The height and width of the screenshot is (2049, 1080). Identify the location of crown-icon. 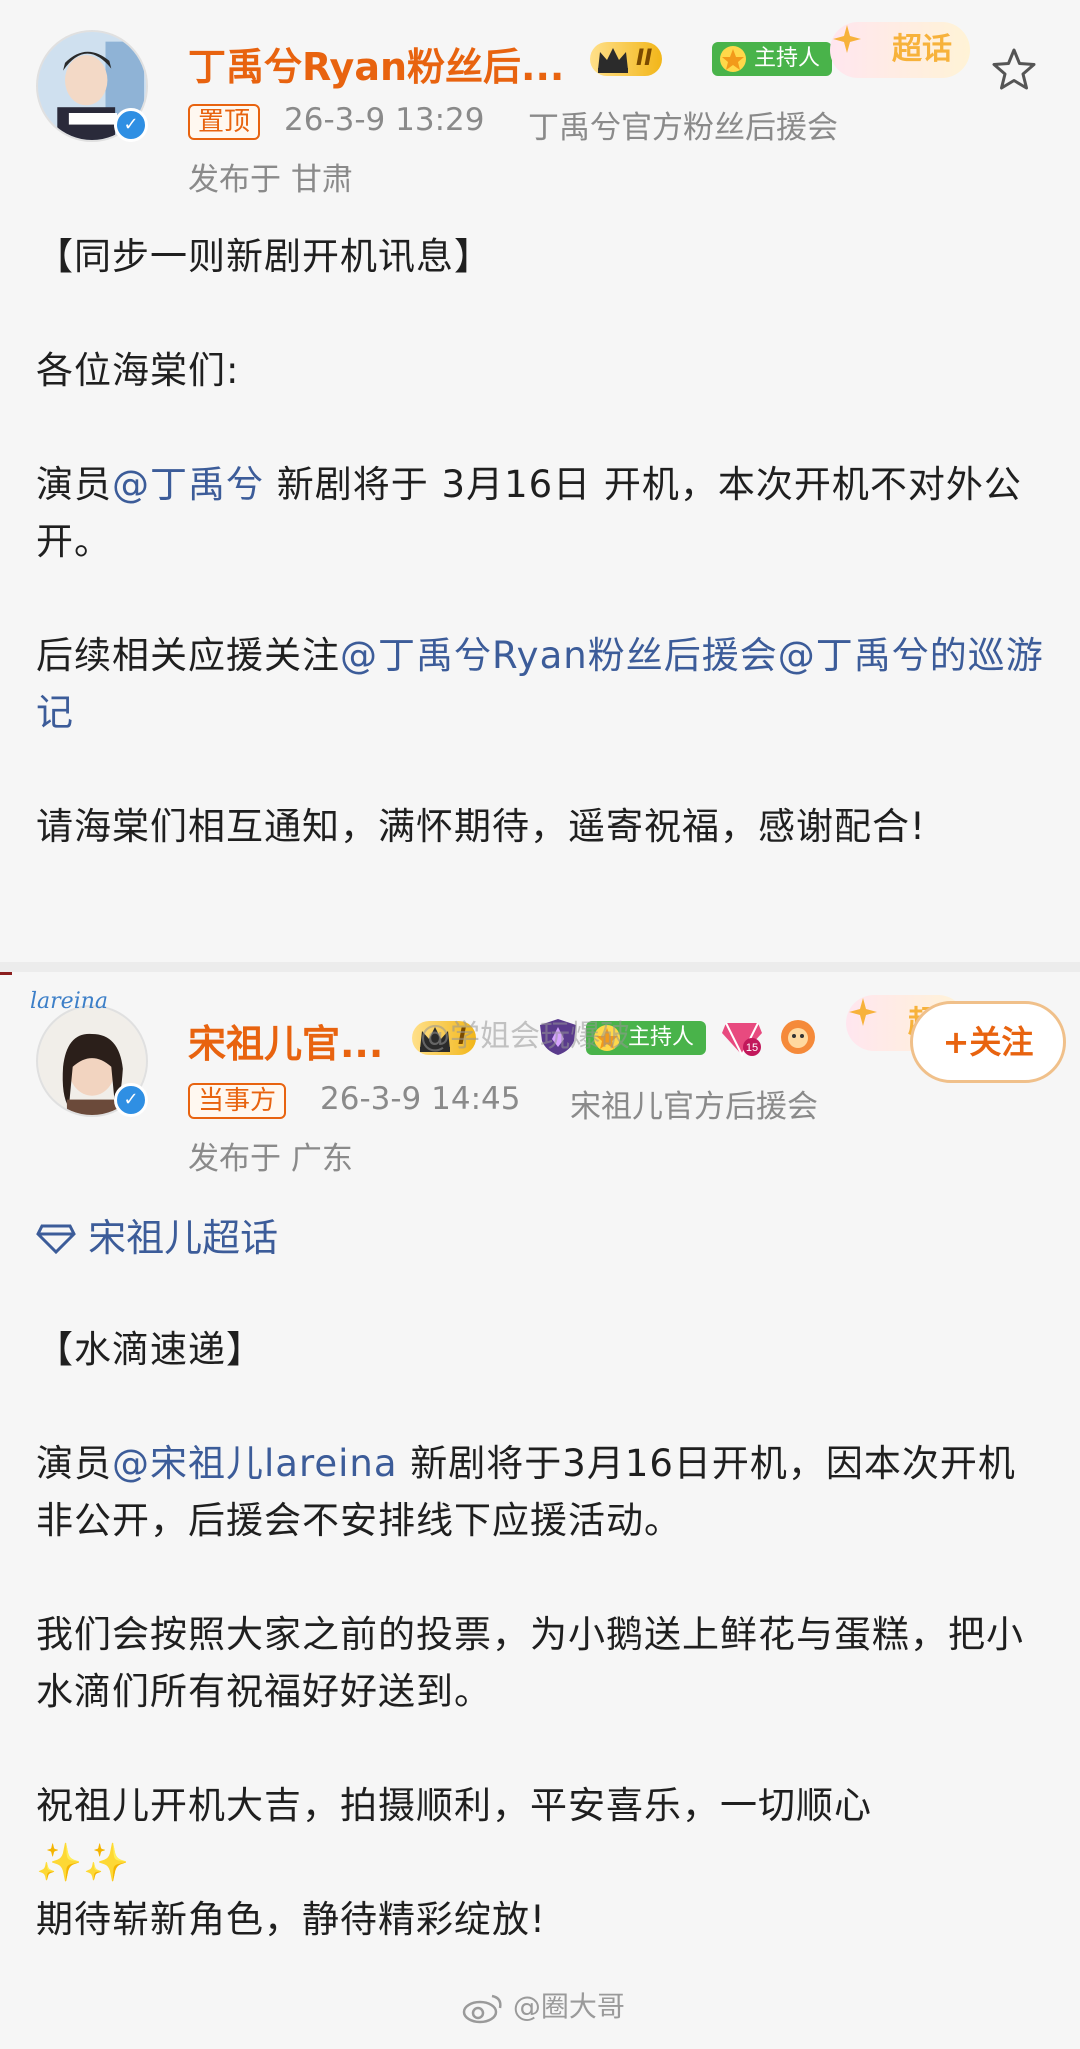
(613, 60).